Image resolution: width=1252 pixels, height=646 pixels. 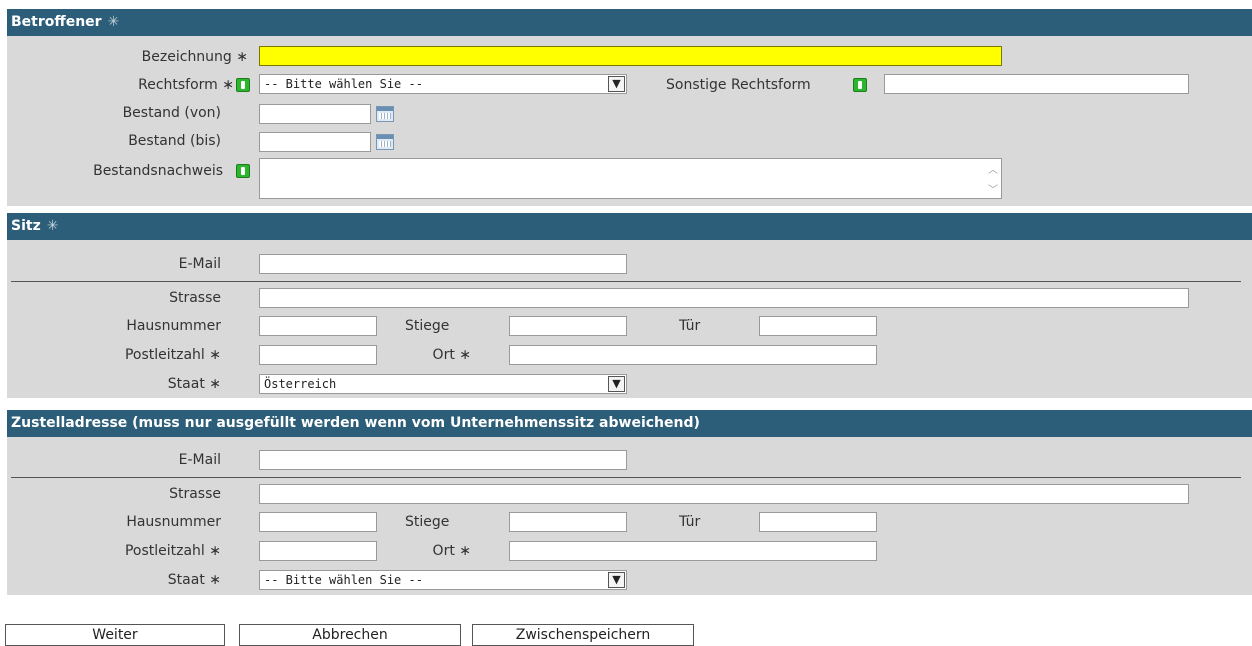 I want to click on section-title: Betroffener, so click(x=56, y=22).